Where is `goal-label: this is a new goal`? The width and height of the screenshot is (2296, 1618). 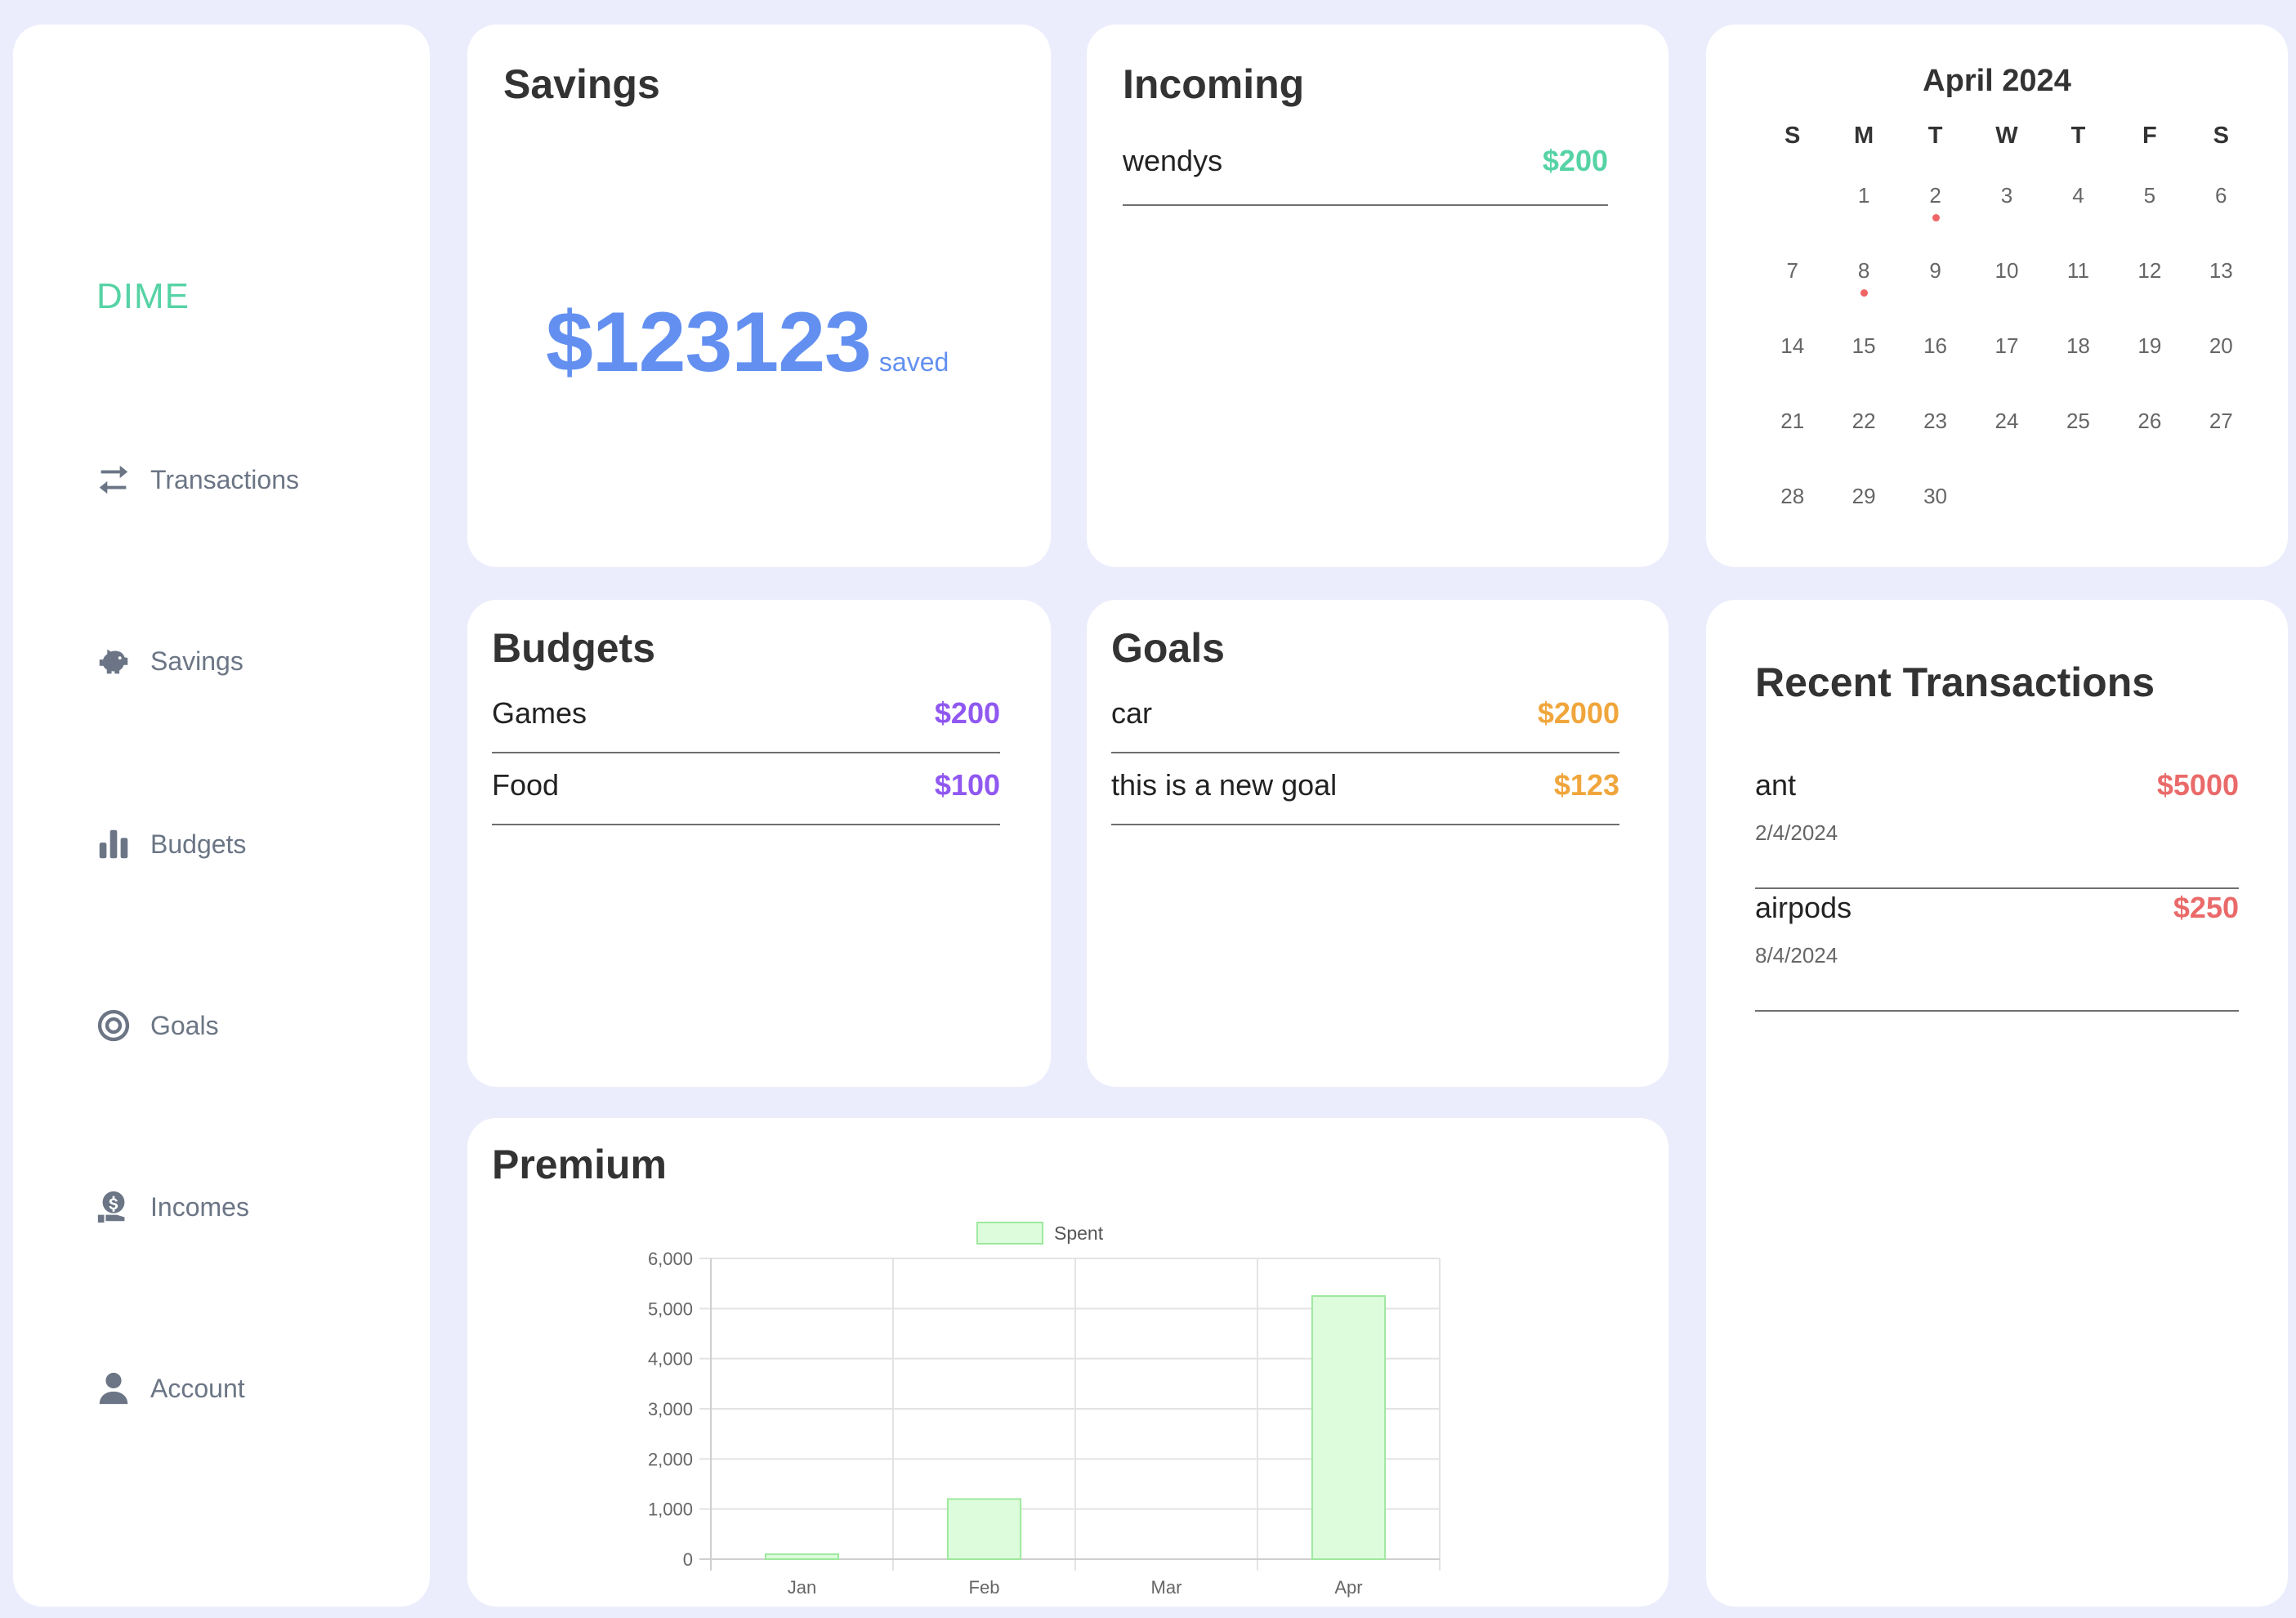 goal-label: this is a new goal is located at coordinates (1224, 785).